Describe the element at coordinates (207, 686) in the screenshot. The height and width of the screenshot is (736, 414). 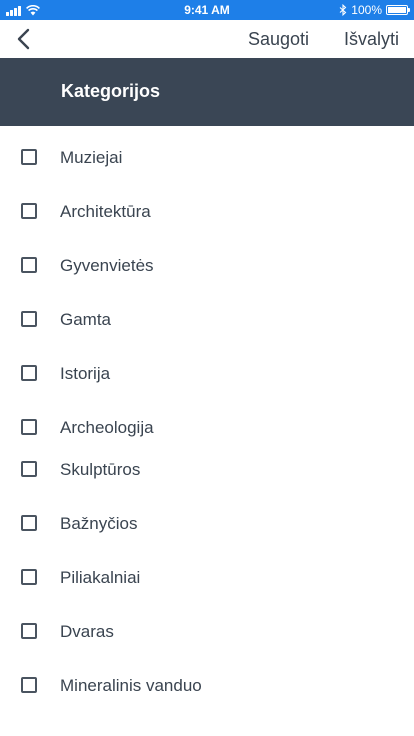
I see `category-item: Mineralinis vanduo` at that location.